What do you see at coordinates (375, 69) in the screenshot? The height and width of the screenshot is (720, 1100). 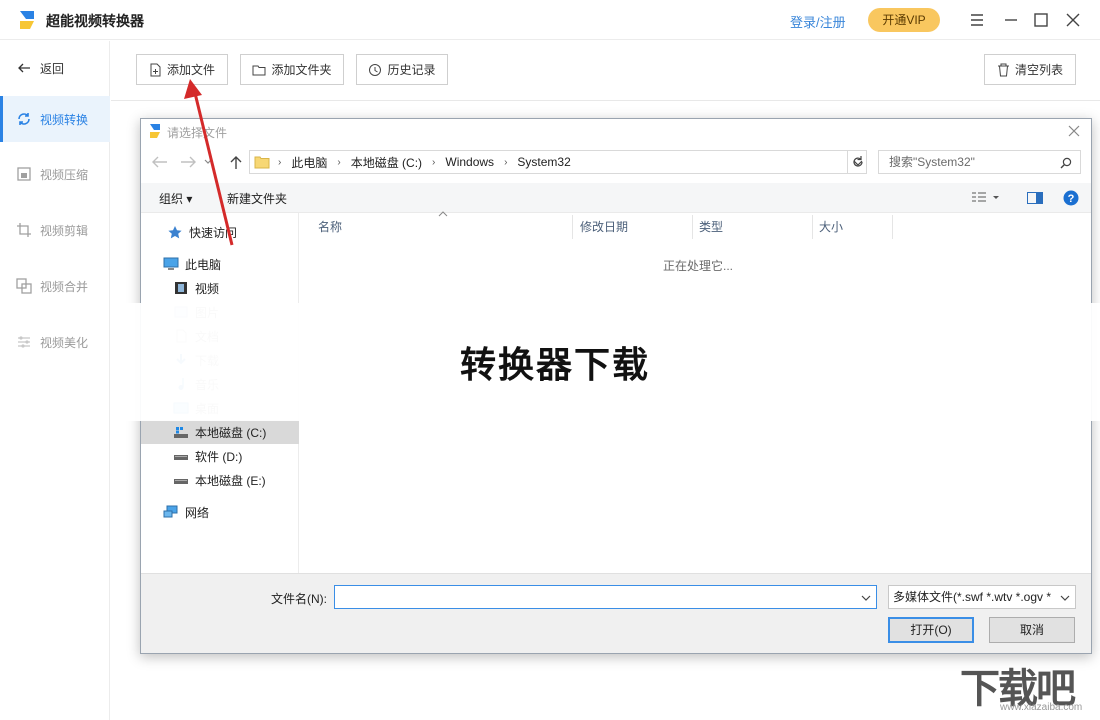 I see `clock-icon` at bounding box center [375, 69].